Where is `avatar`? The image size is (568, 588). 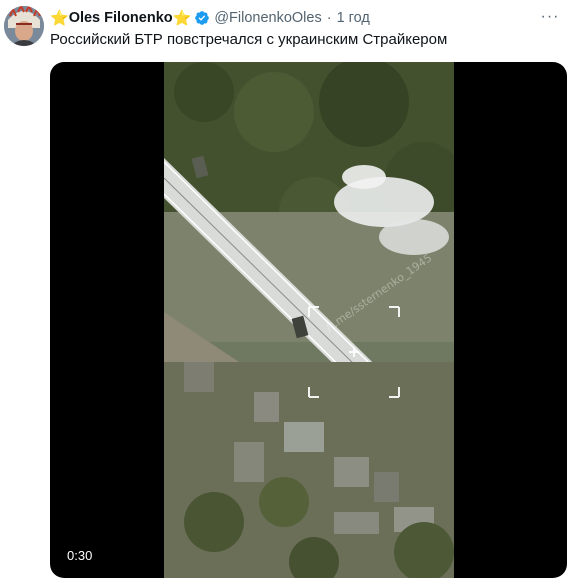 avatar is located at coordinates (24, 26).